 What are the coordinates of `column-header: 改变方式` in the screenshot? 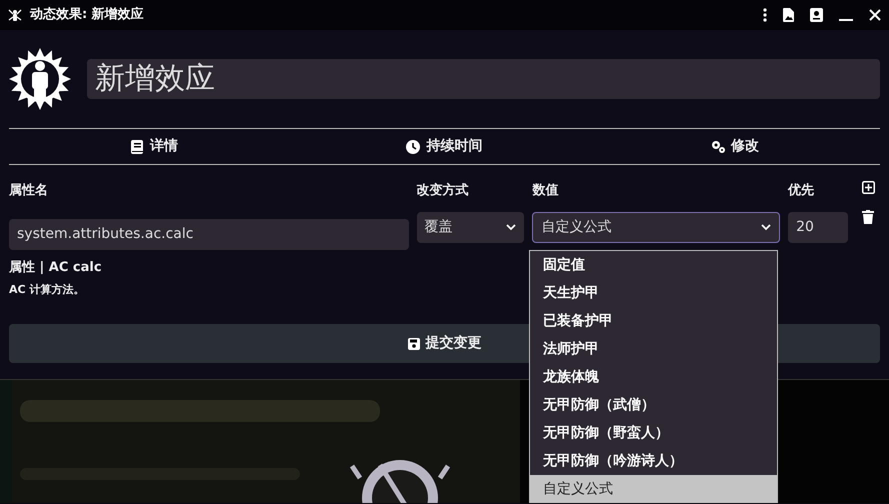 It's located at (443, 191).